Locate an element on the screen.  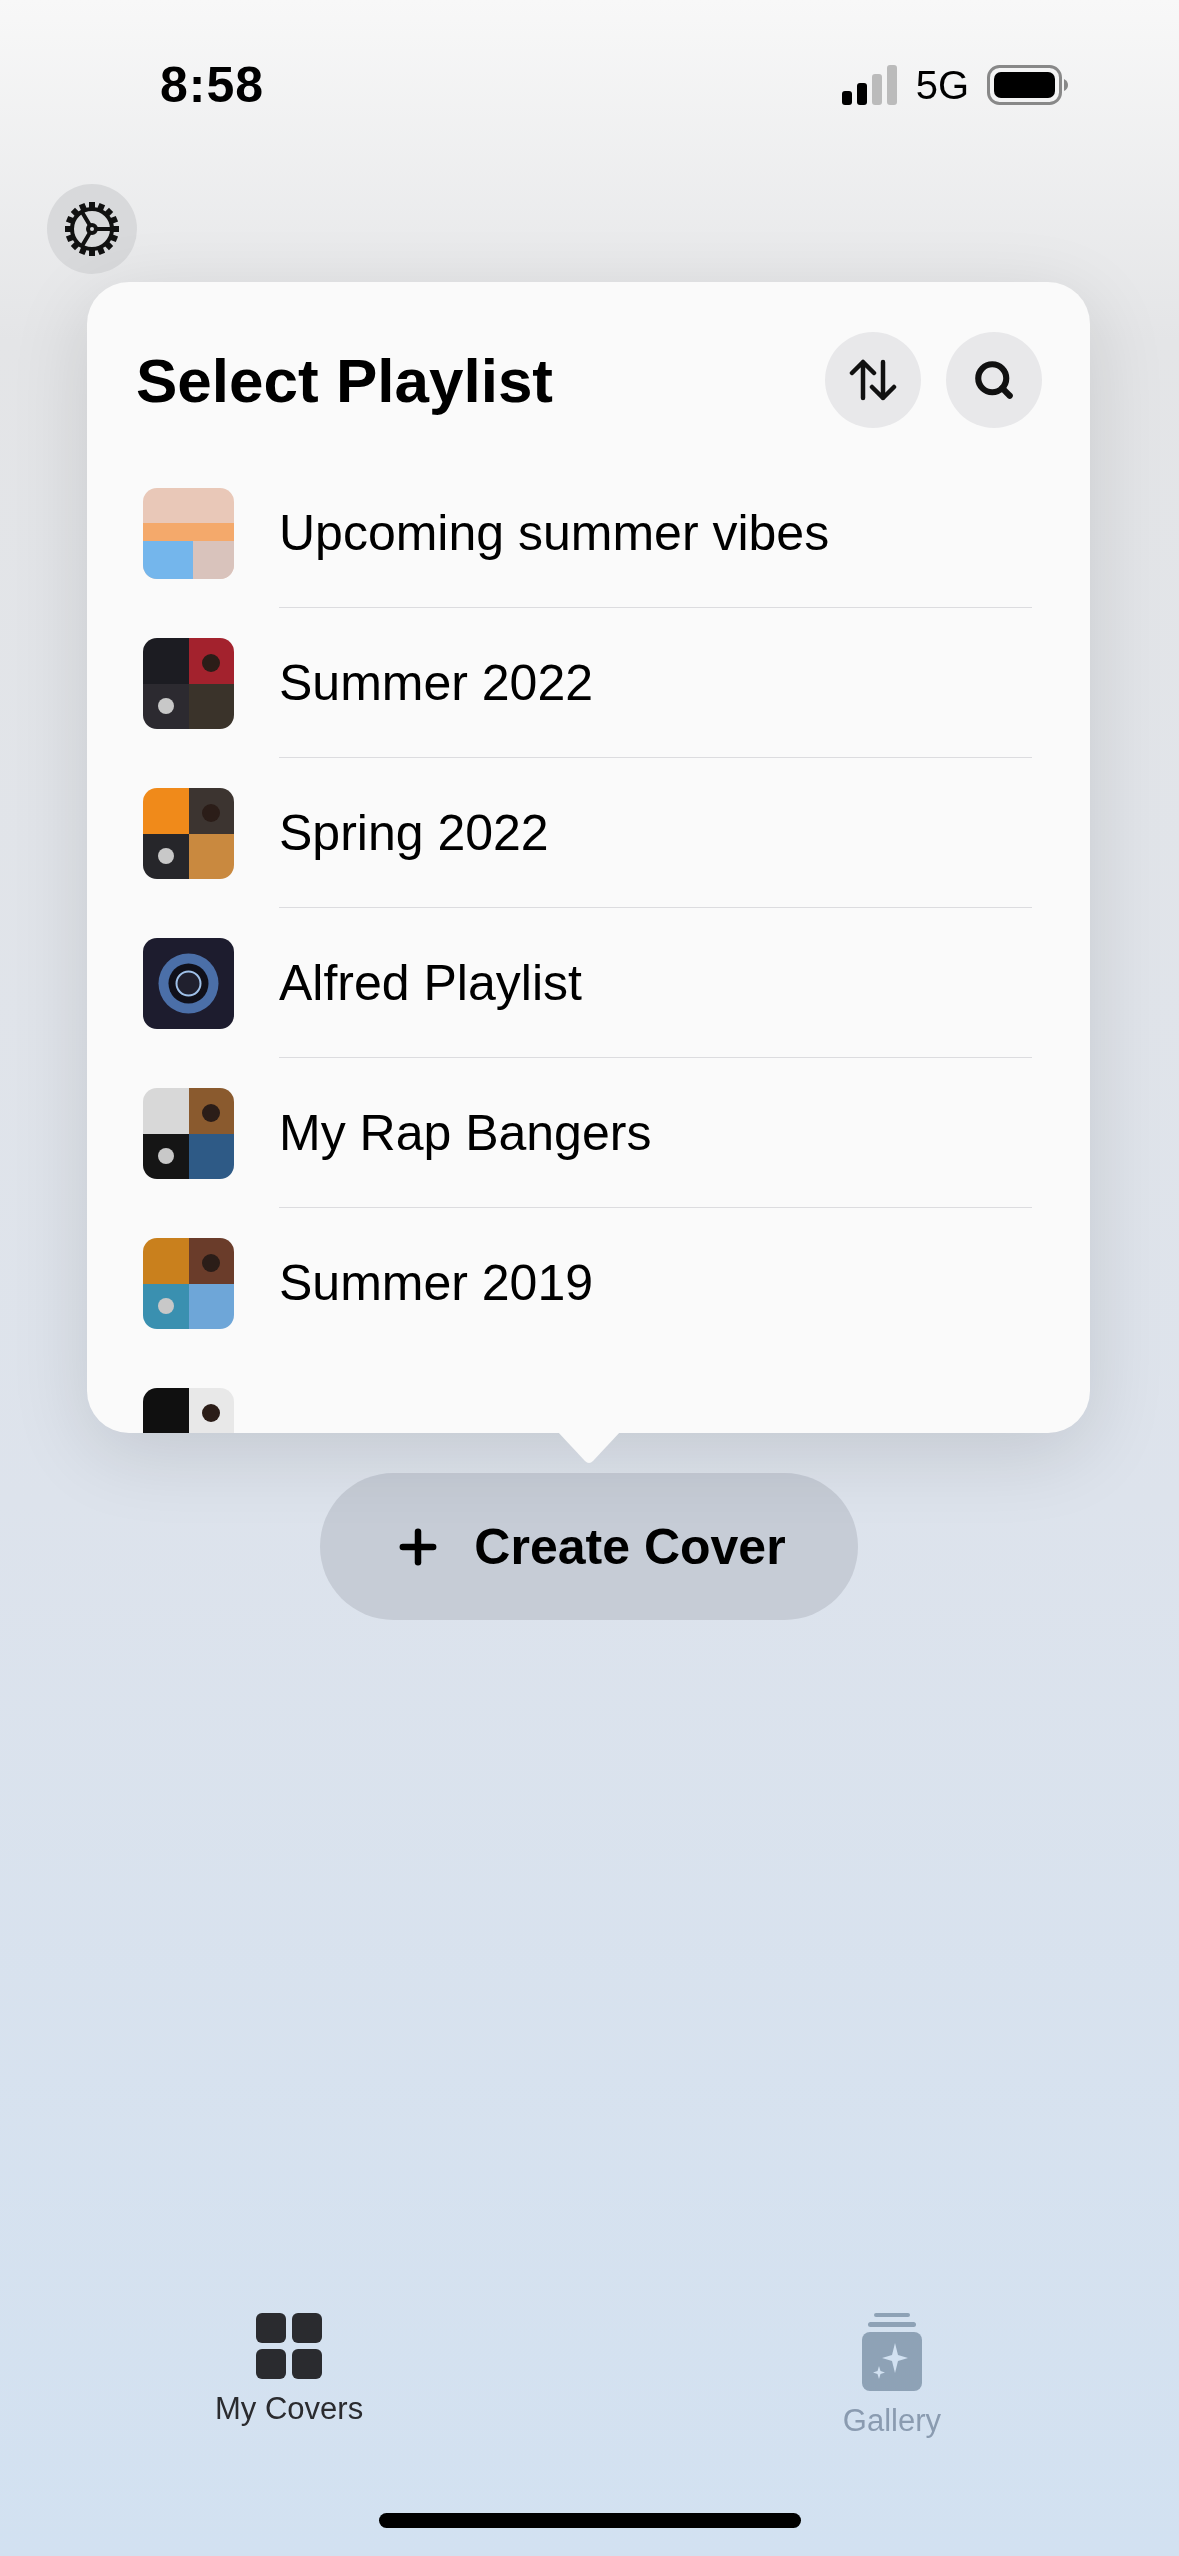
tab-bar-item: My Covers is located at coordinates (289, 2388).